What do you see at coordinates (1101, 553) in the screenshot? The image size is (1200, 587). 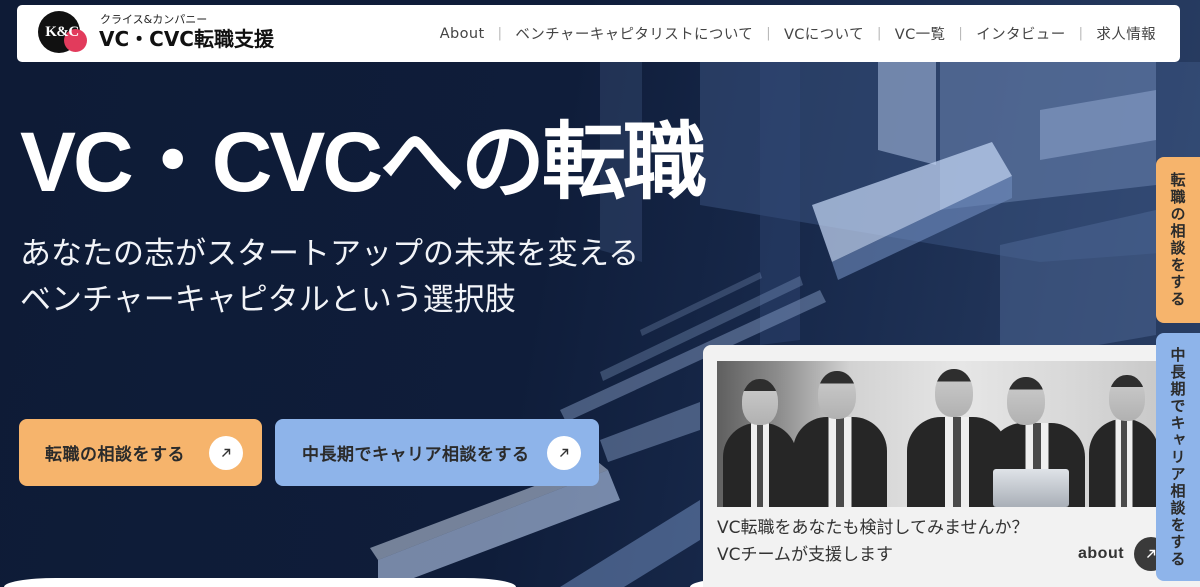 I see `about-link-label: about` at bounding box center [1101, 553].